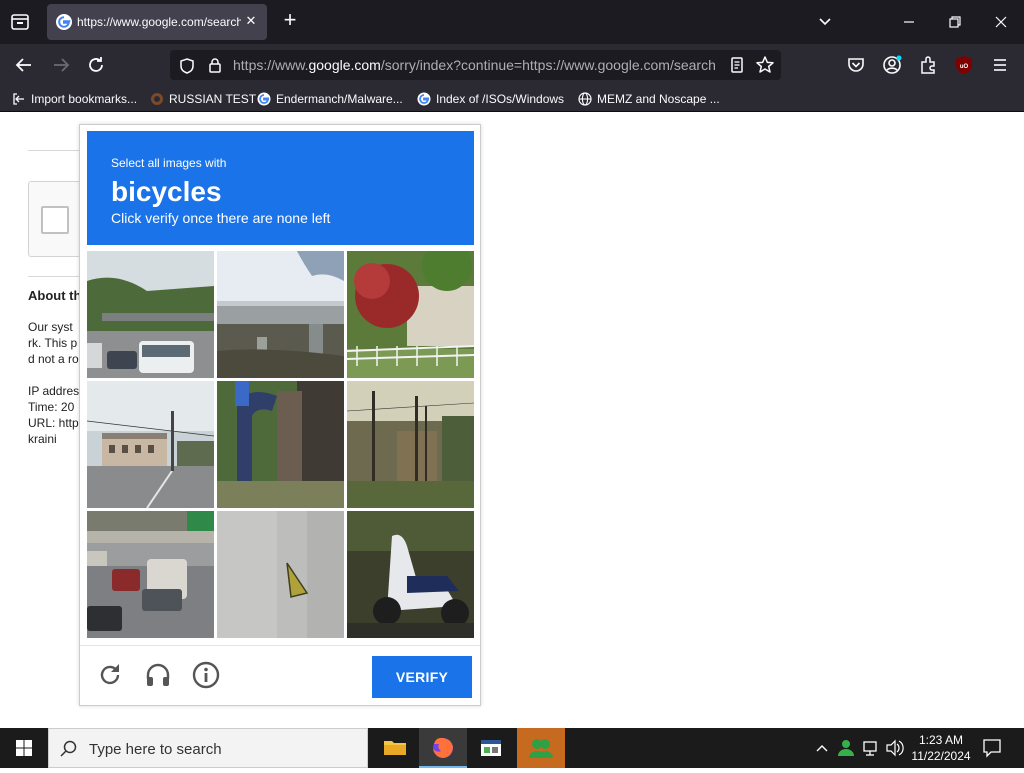 Image resolution: width=1024 pixels, height=773 pixels. I want to click on minimize-icon, so click(909, 22).